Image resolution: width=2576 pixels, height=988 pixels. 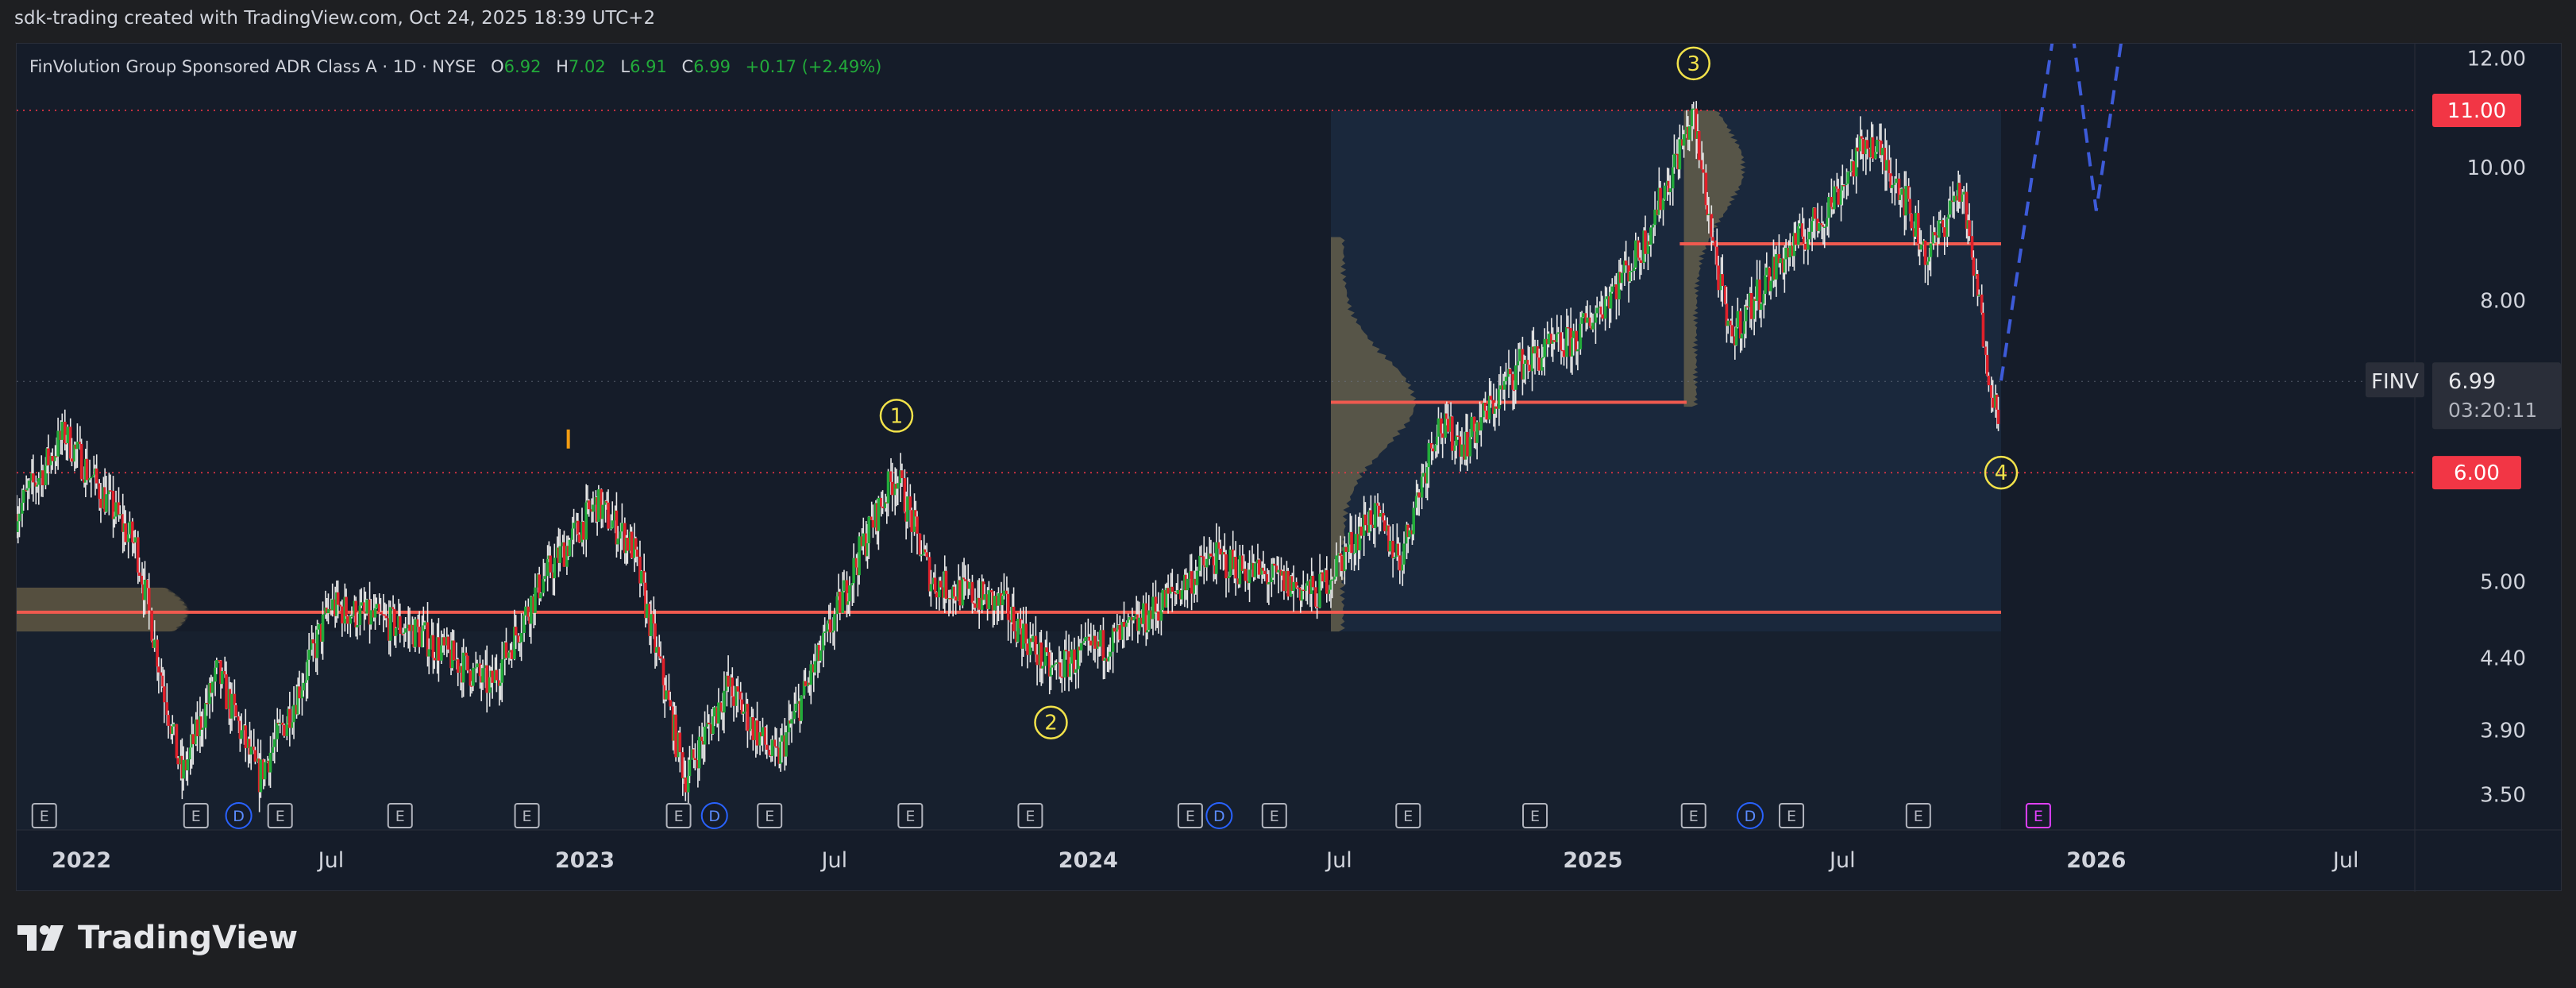 I want to click on wave-label-2: 2, so click(x=1051, y=723).